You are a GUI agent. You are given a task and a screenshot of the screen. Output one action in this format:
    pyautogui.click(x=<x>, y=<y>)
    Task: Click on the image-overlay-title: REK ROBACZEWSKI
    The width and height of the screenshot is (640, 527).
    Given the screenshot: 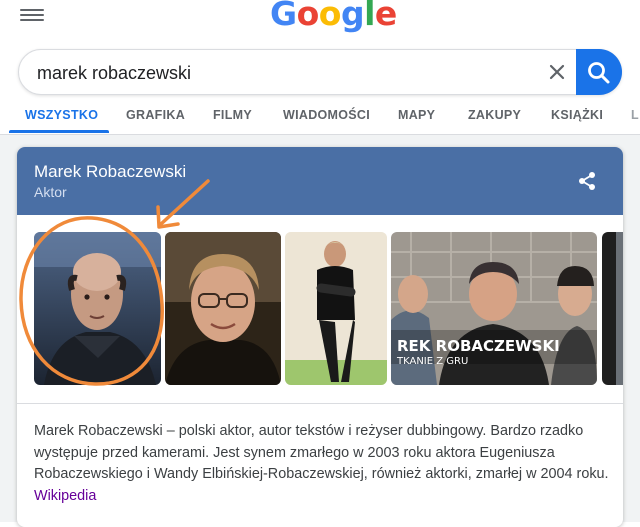 What is the action you would take?
    pyautogui.click(x=478, y=346)
    